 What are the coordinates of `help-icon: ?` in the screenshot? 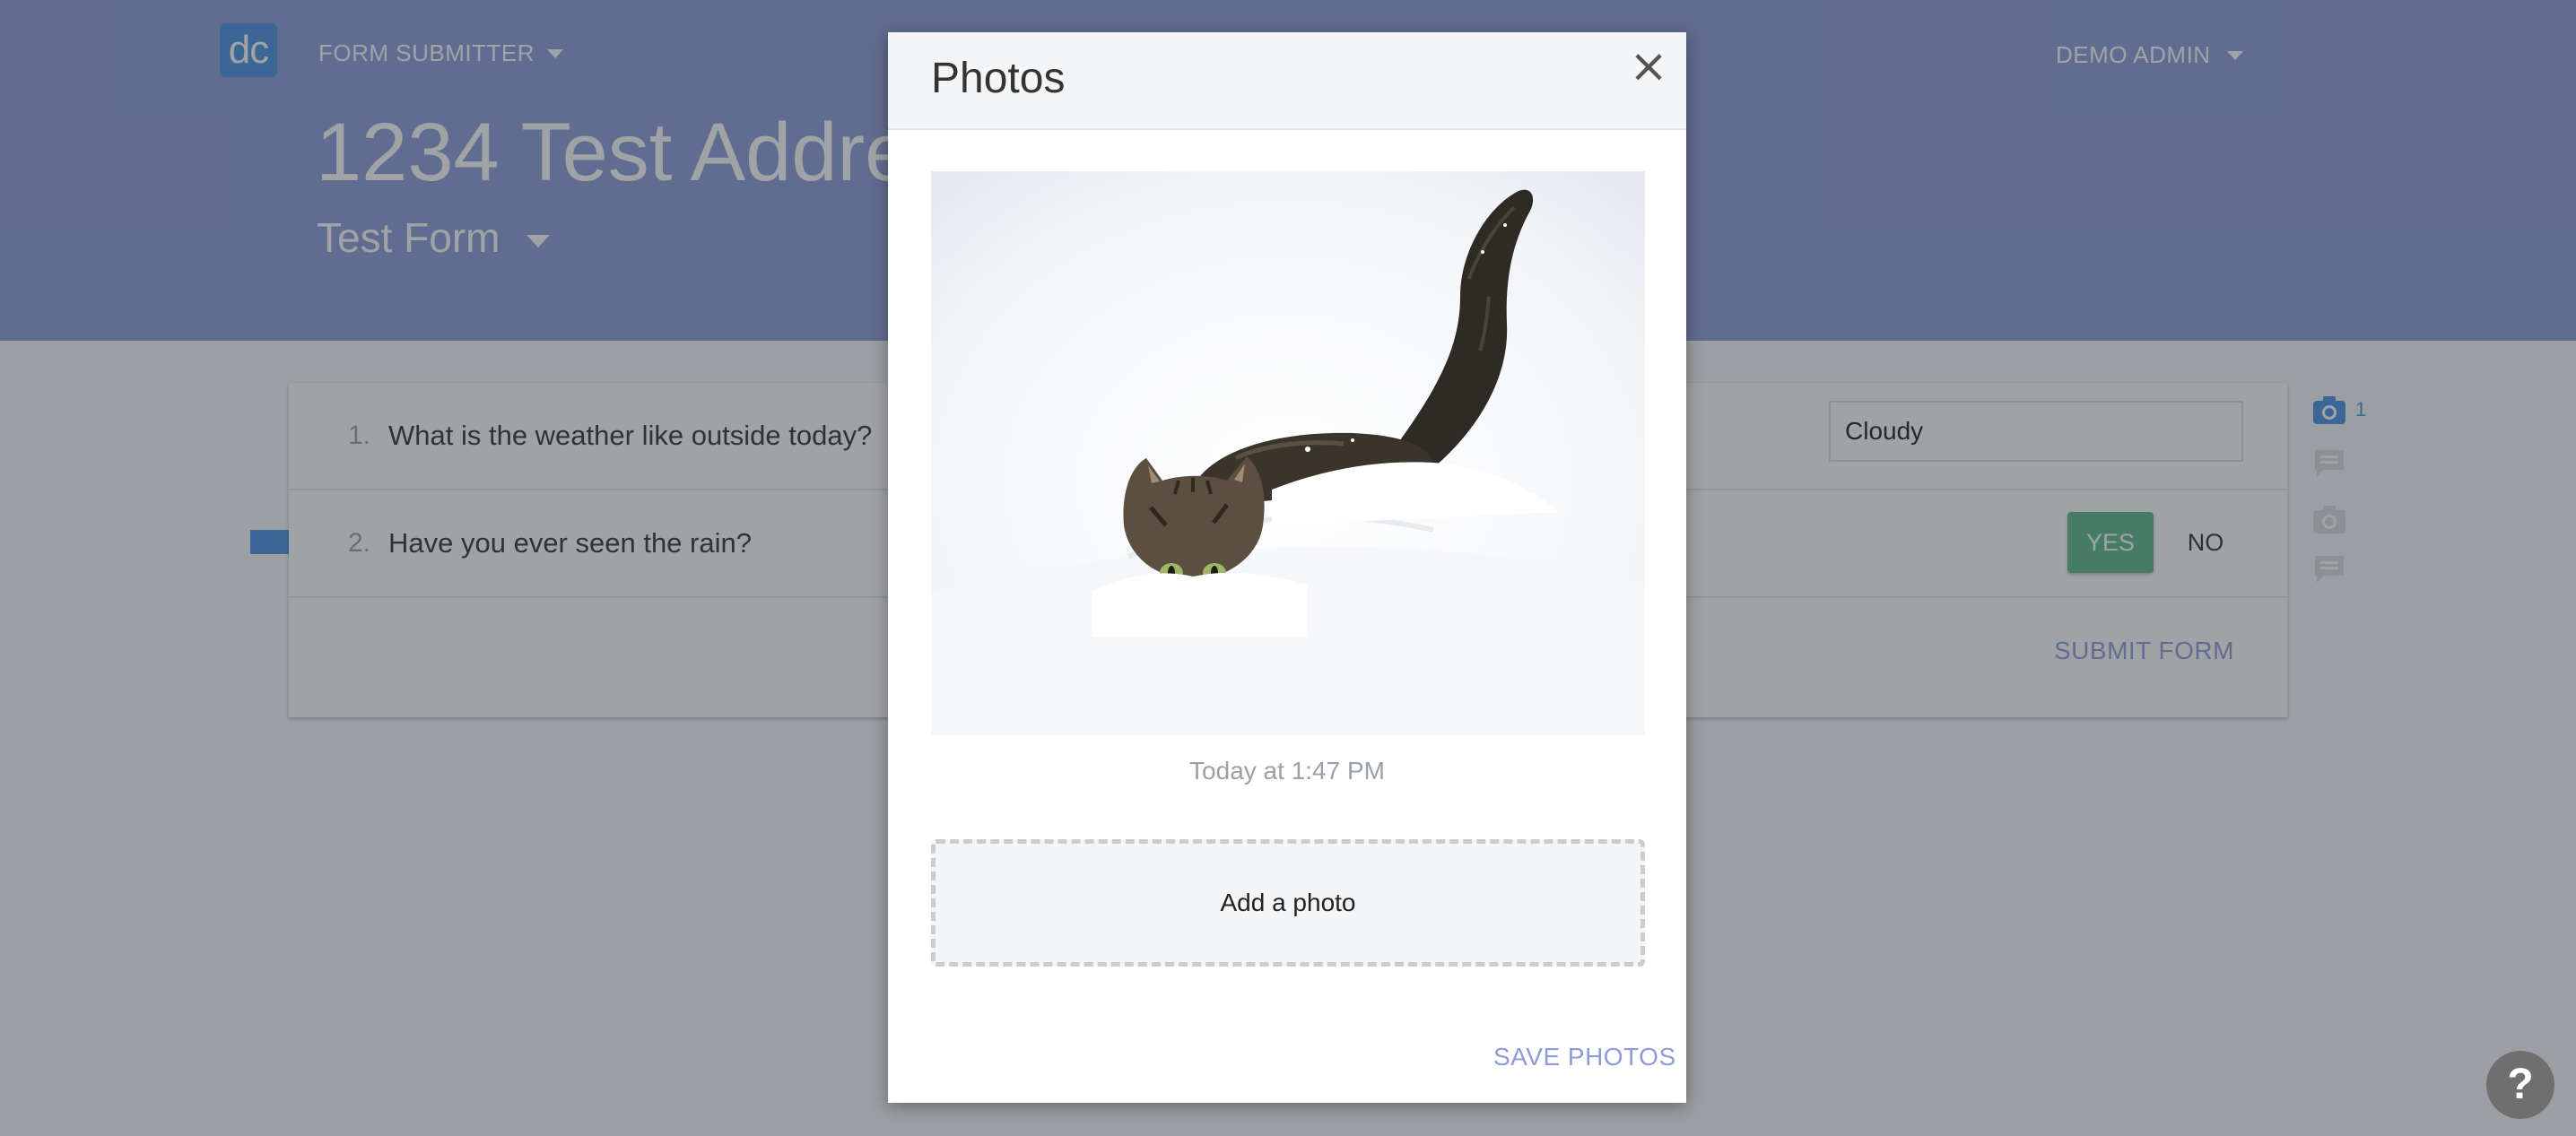 It's located at (2520, 1085).